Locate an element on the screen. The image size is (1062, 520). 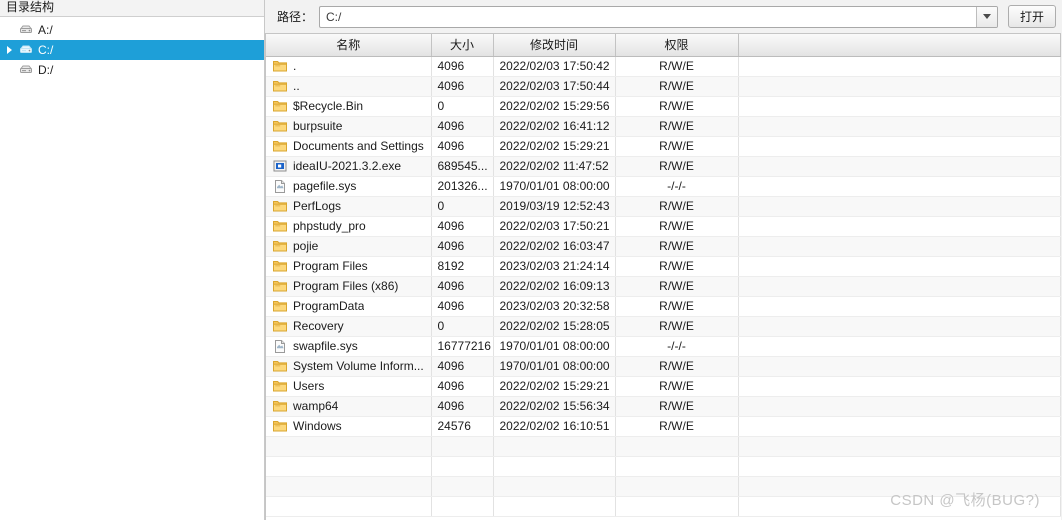
expand-arrow-icon is located at coordinates (9, 50).